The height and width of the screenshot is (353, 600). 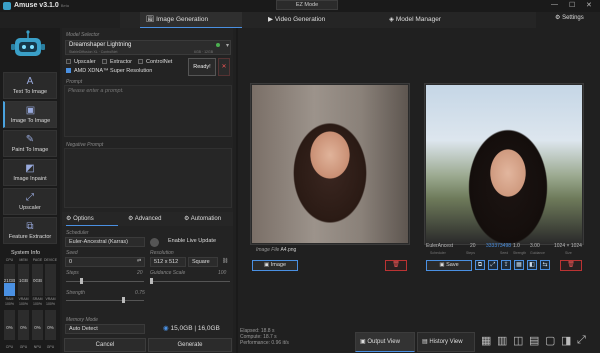 I want to click on share-icon: ⇆, so click(x=545, y=265).